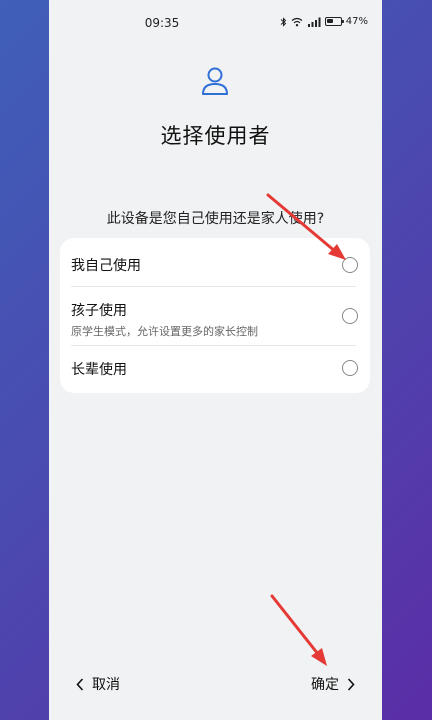  What do you see at coordinates (215, 319) in the screenshot?
I see `option-child: 孩子使用 原学生模式，允许设置更多的家长控制` at bounding box center [215, 319].